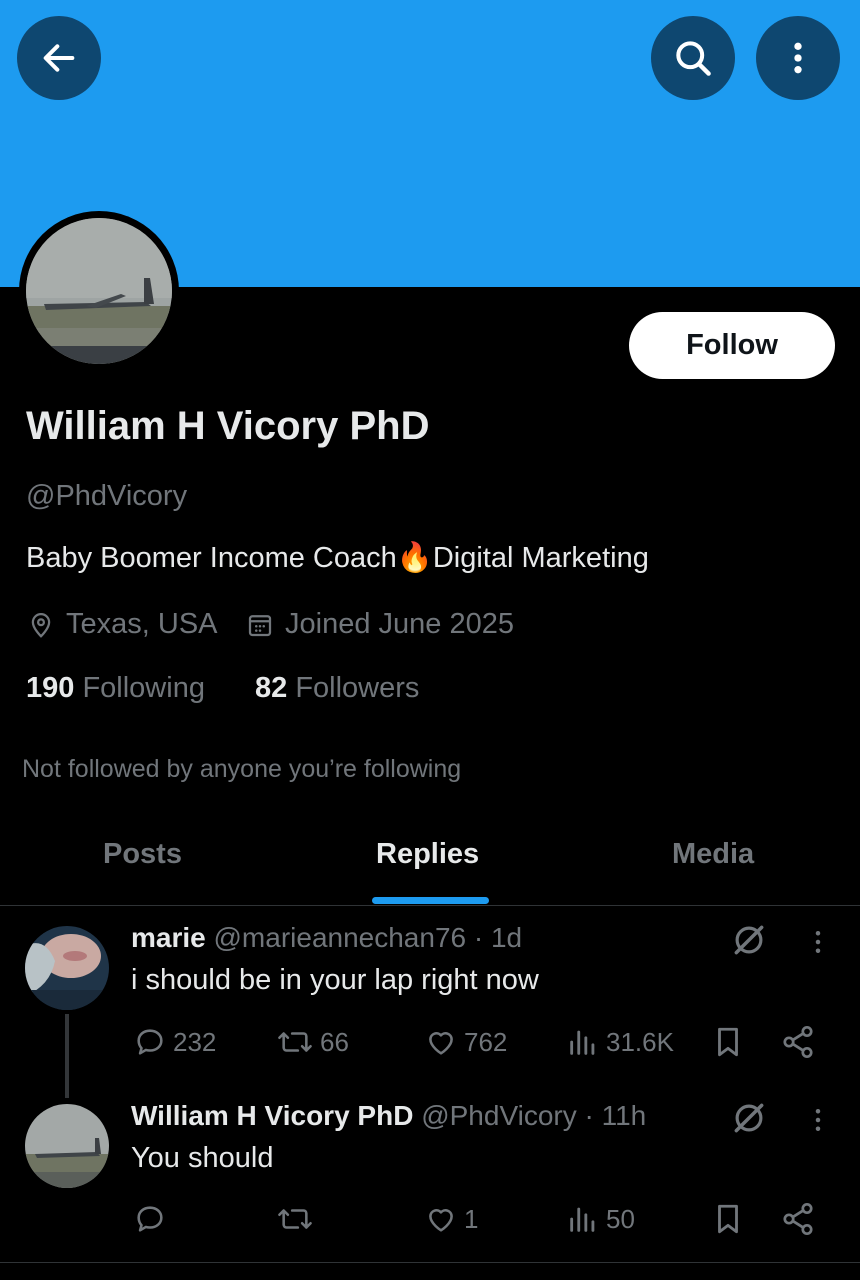 Image resolution: width=860 pixels, height=1280 pixels. I want to click on search-icon, so click(693, 58).